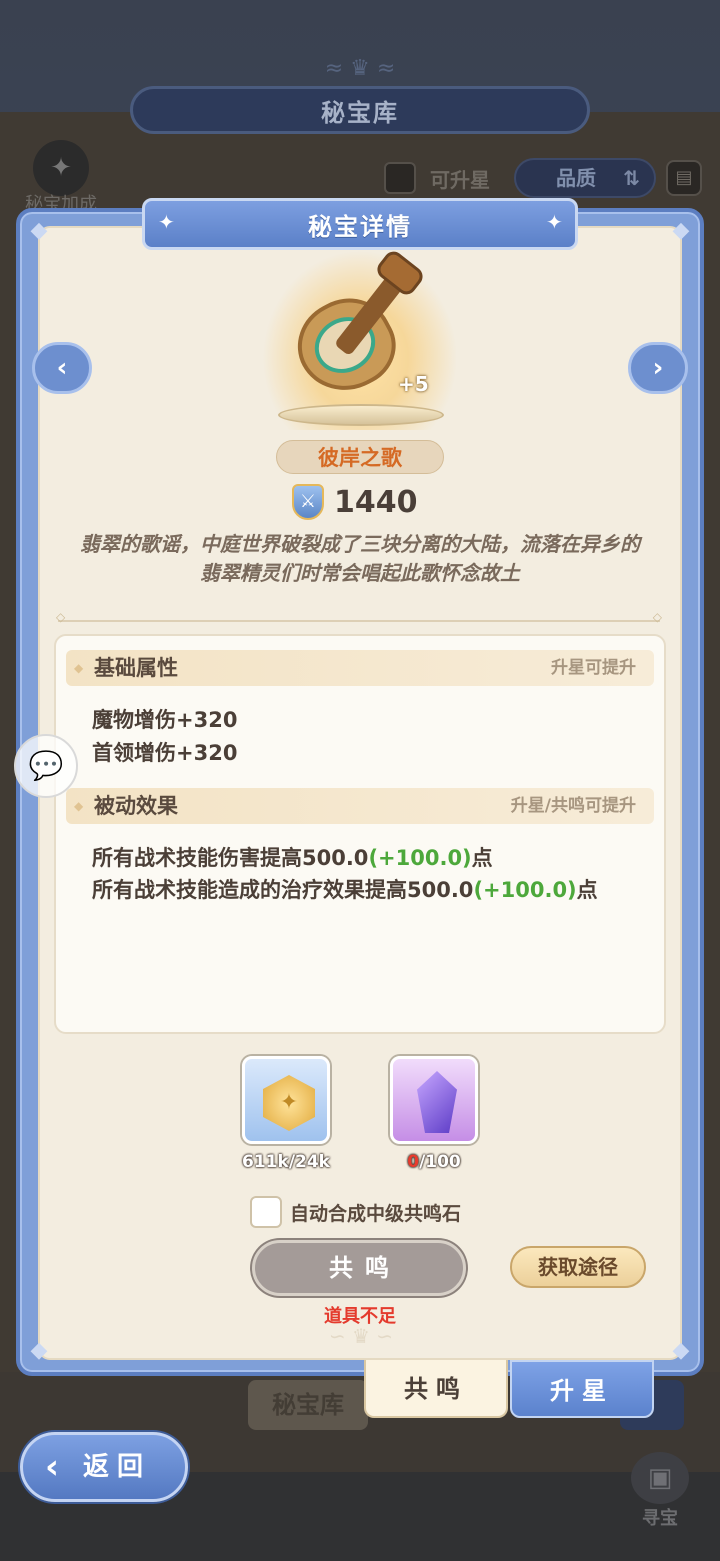 The height and width of the screenshot is (1561, 720). I want to click on upgradable-label: 可升星, so click(460, 180).